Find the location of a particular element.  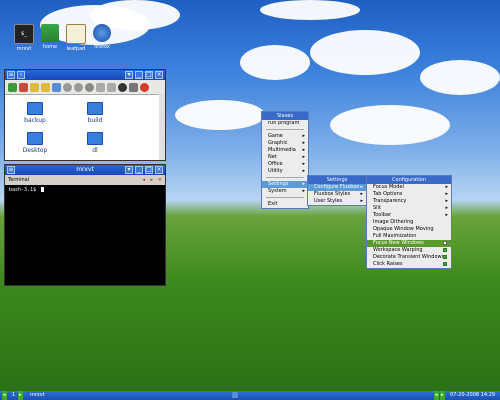

menu-item-label: Workspace Warping is located at coordinates (398, 250).